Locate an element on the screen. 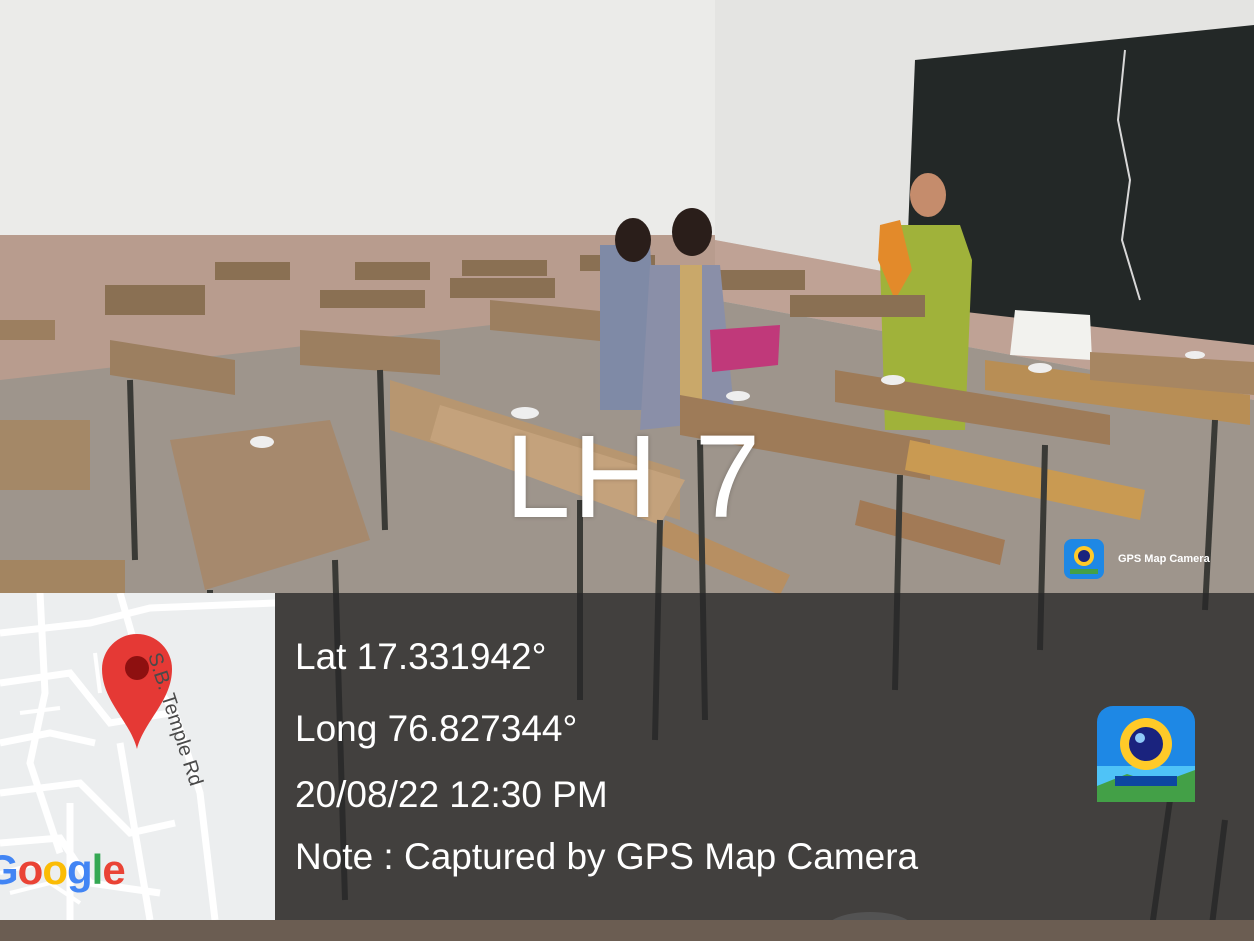 This screenshot has width=1254, height=941. longitude-text: Long 76.827344° is located at coordinates (436, 728).